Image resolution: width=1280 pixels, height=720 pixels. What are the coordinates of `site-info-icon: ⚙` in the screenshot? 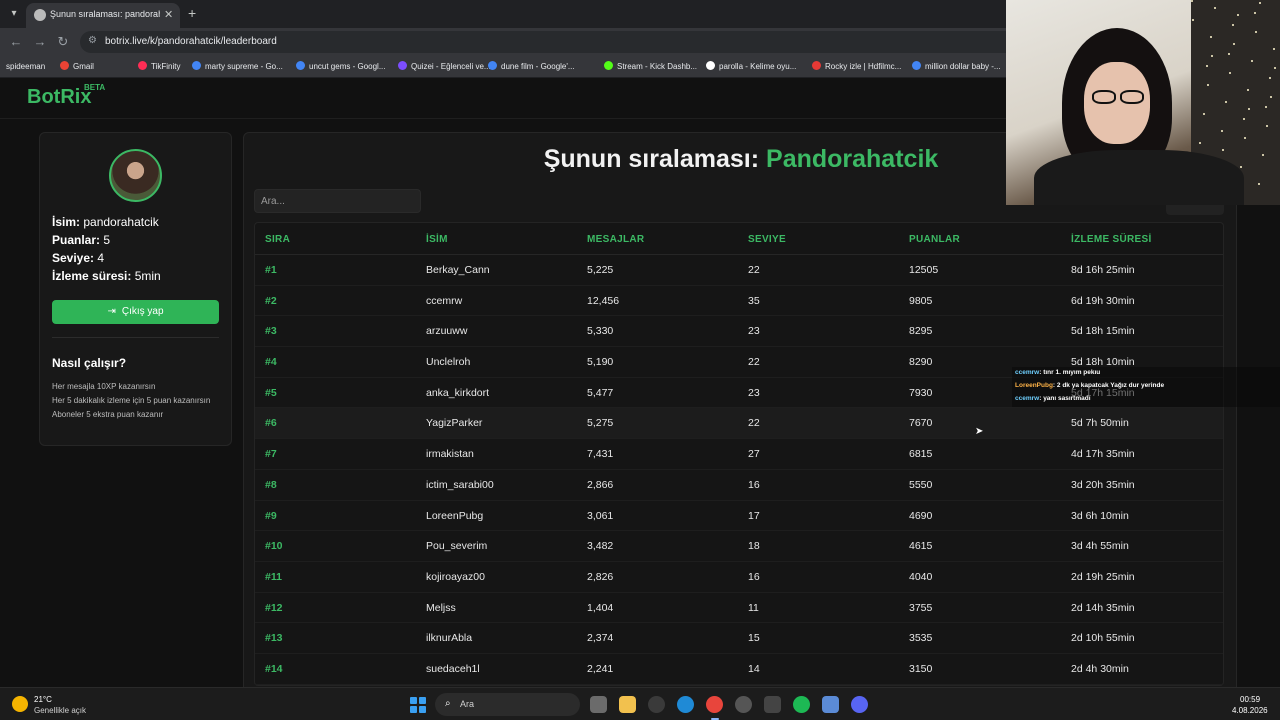 It's located at (92, 40).